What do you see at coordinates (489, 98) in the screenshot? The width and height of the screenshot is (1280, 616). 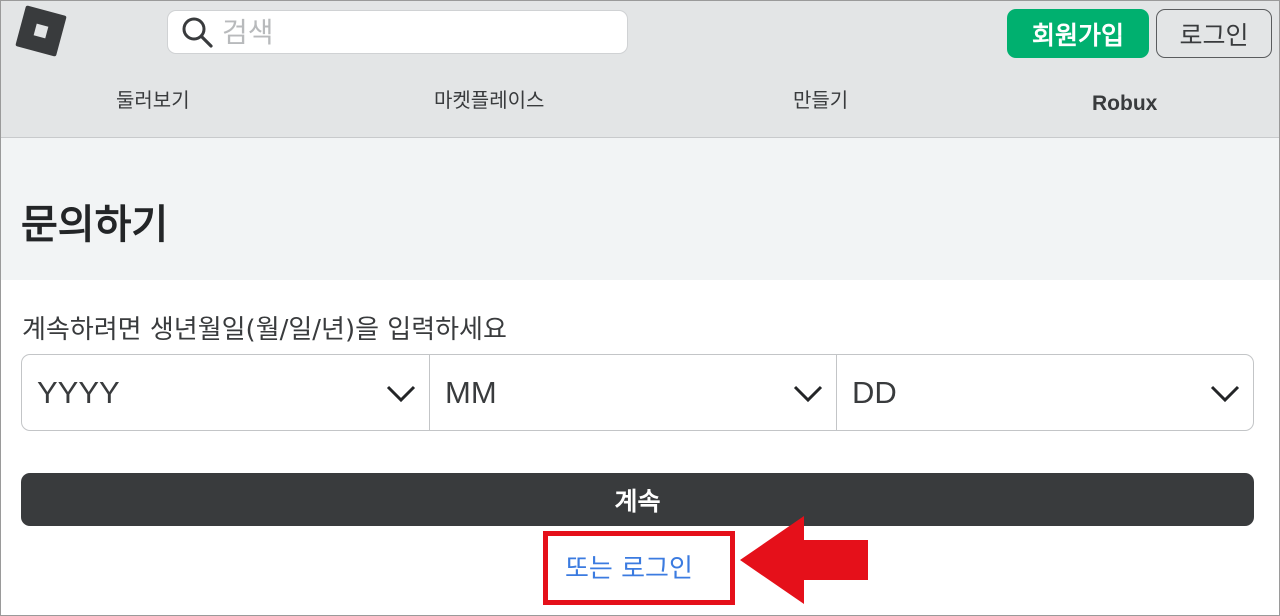 I see `nav-item-marketplace: 마켓플레이스` at bounding box center [489, 98].